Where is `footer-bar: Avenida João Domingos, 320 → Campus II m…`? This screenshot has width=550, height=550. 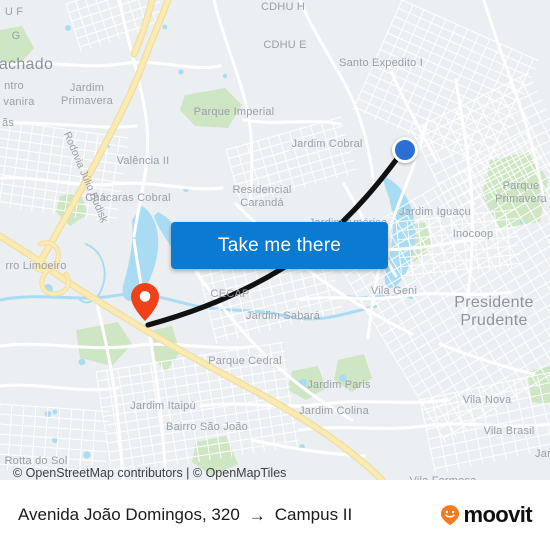
footer-bar: Avenida João Domingos, 320 → Campus II m… is located at coordinates (275, 515).